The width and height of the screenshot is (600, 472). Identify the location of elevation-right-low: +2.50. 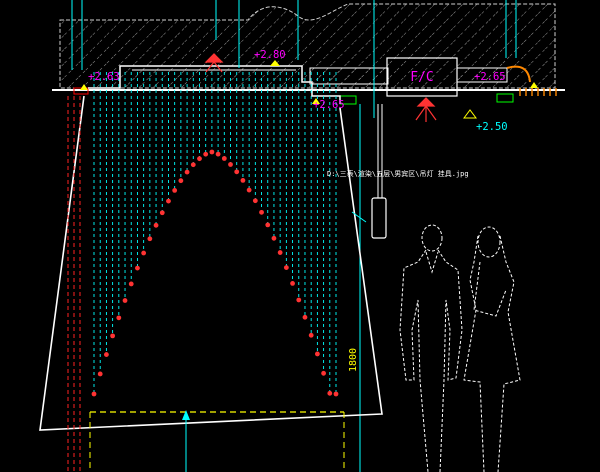
(492, 127).